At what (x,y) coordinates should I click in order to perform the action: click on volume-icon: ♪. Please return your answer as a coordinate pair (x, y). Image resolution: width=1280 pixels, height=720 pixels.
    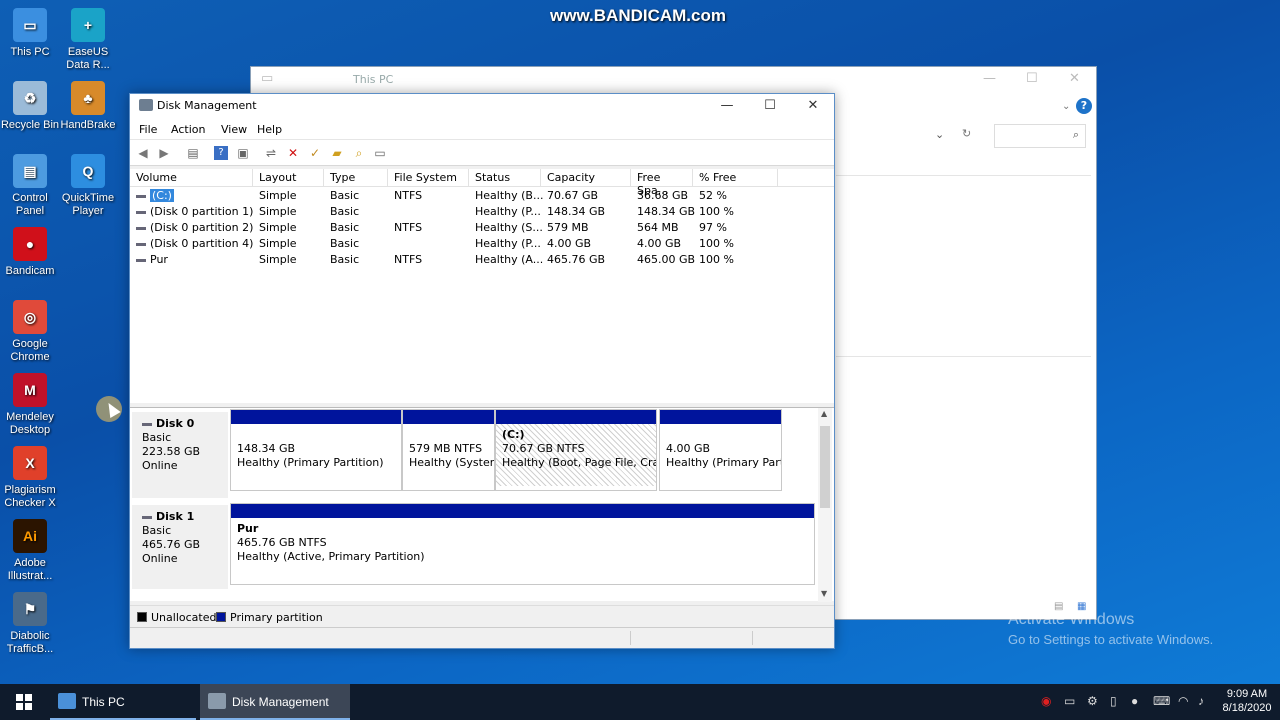
    Looking at the image, I should click on (1201, 701).